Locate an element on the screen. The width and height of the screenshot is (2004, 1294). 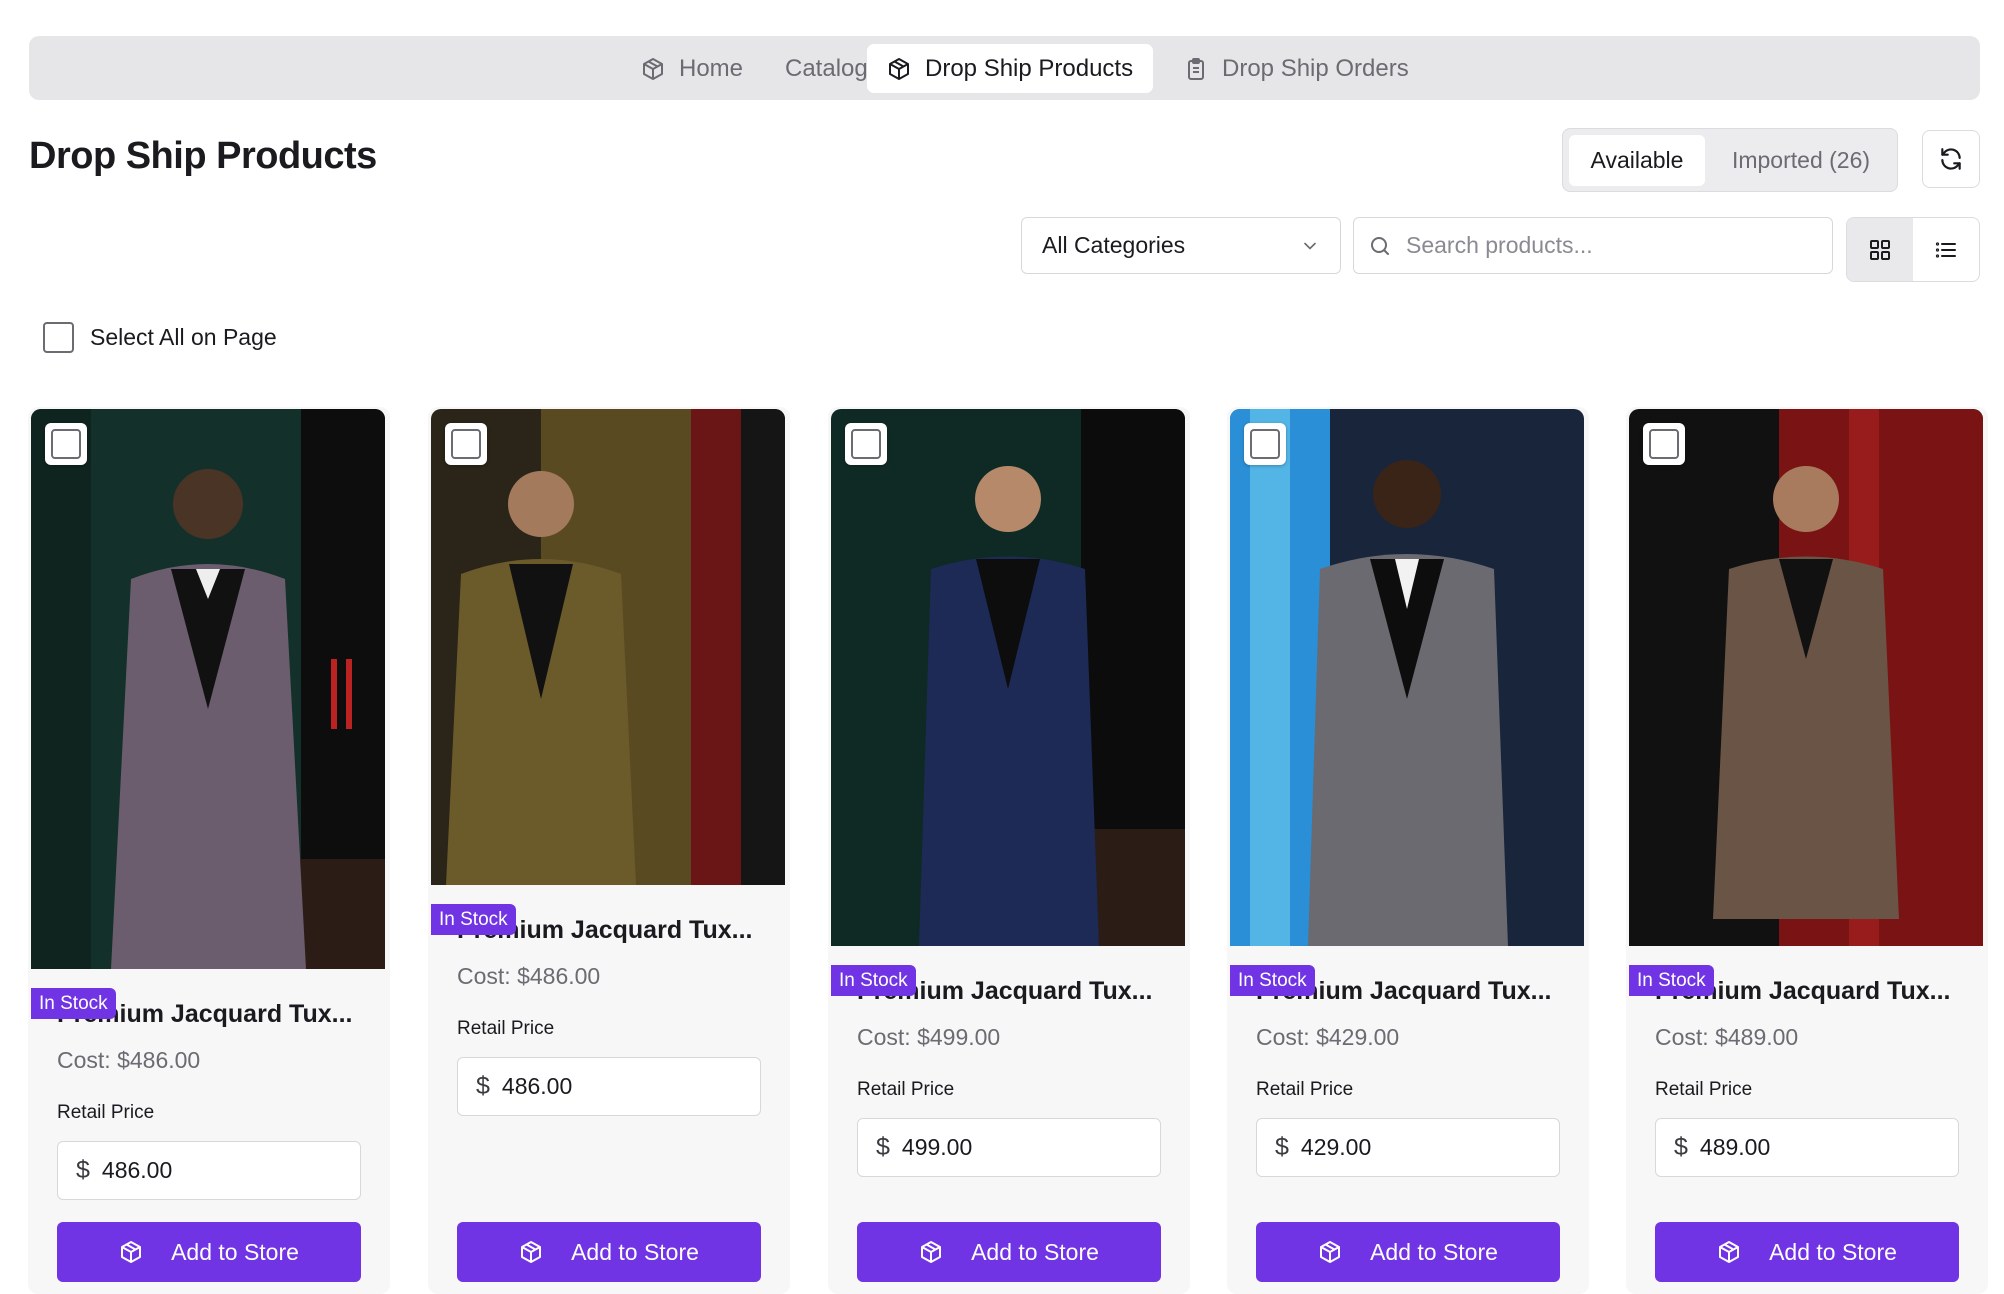
search-input is located at coordinates (1606, 245).